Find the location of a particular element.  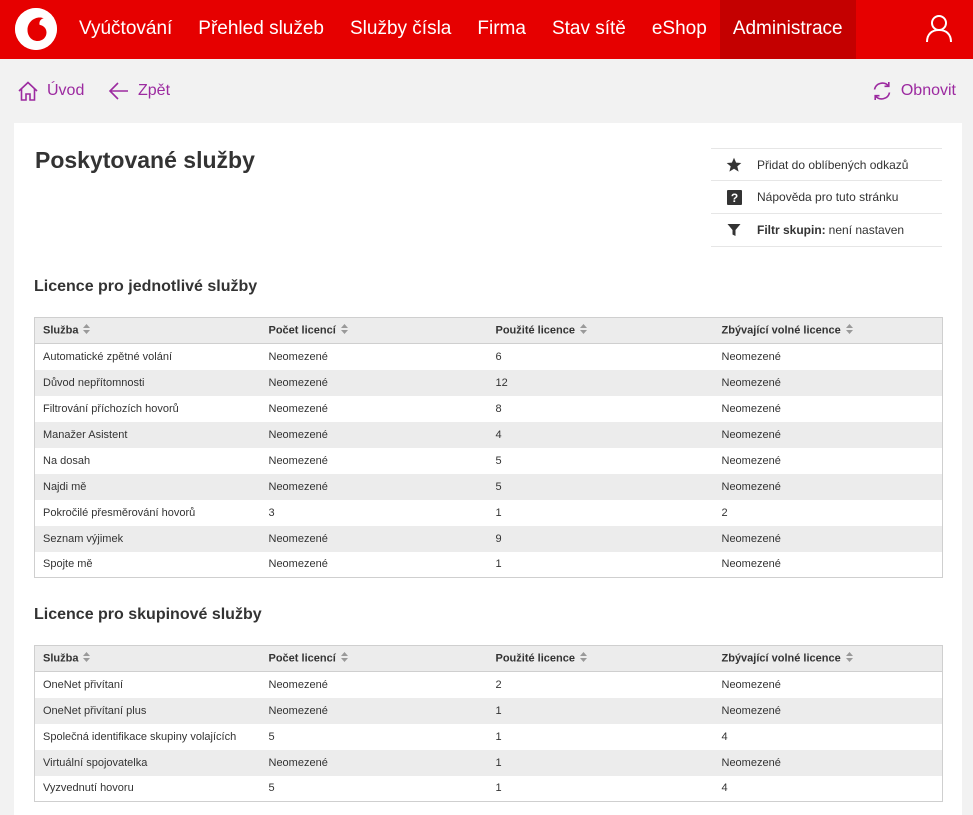

group-filter-label: Filtr skupin: is located at coordinates (791, 230).